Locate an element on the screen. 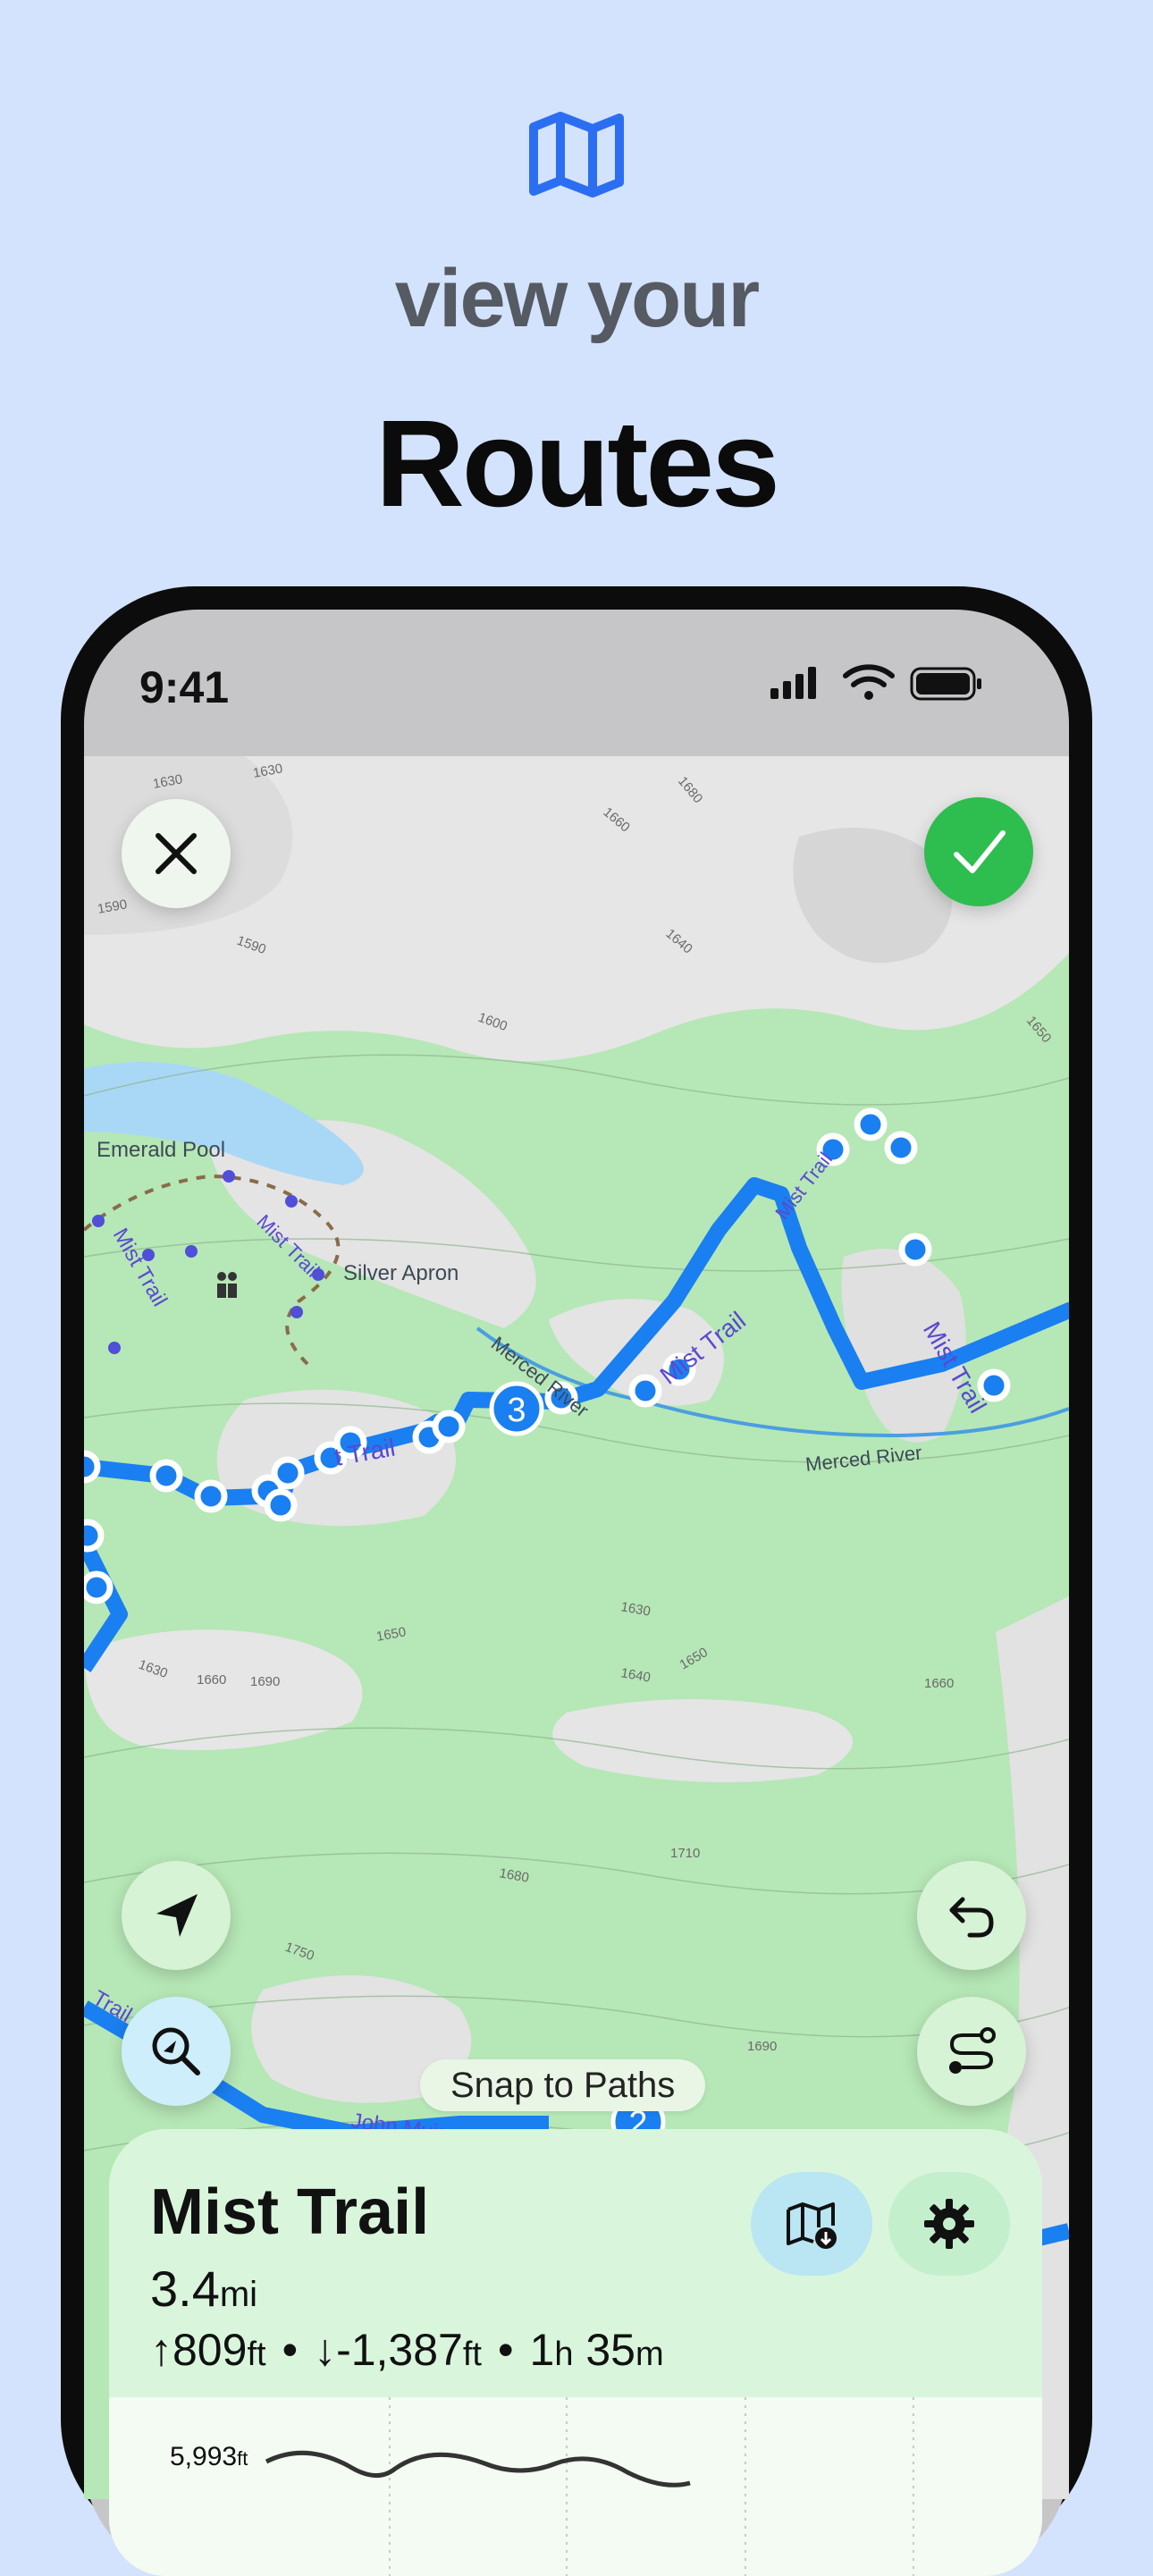  wifi-icon is located at coordinates (869, 682).